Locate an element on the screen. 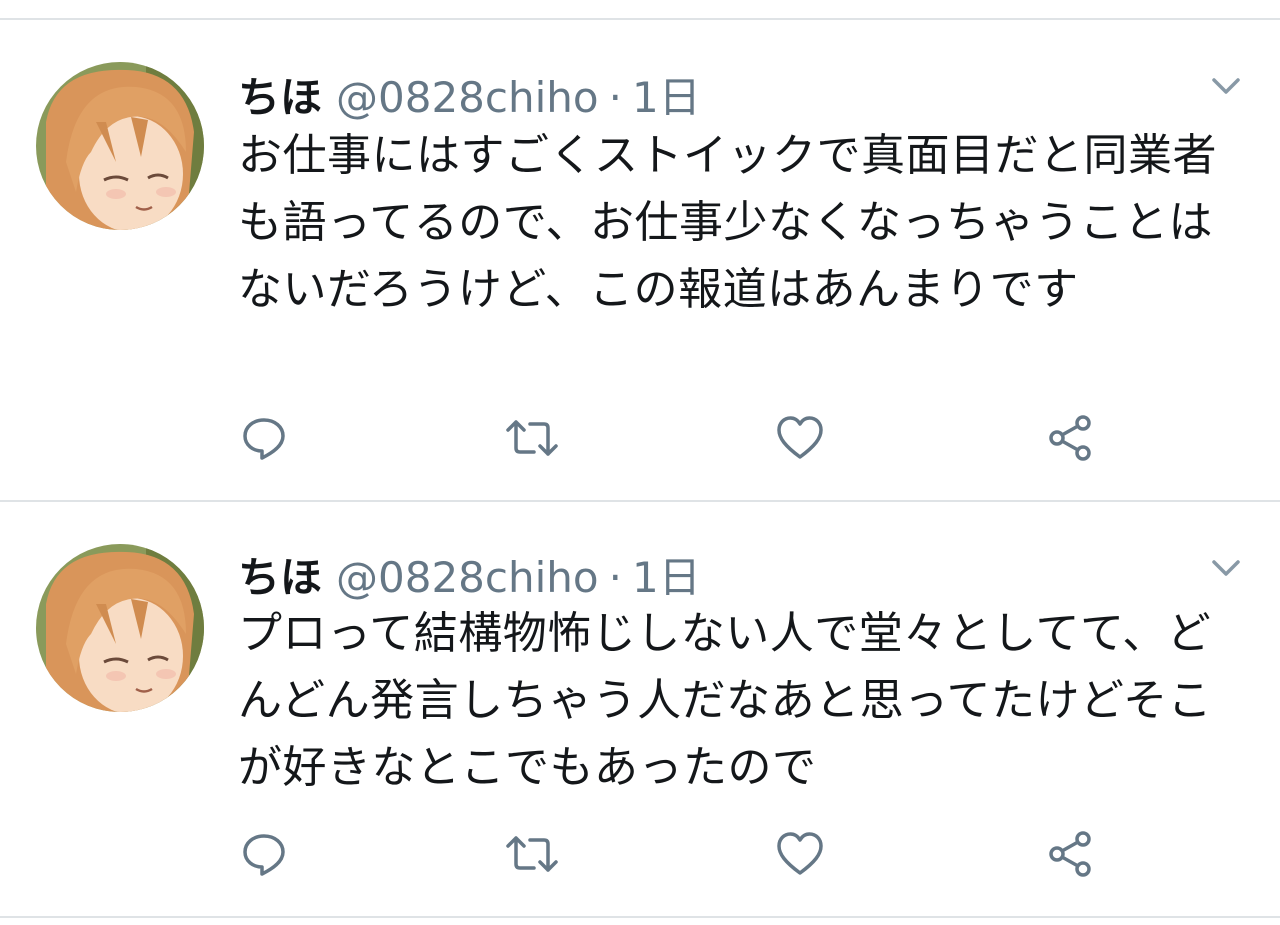 This screenshot has width=1280, height=925. tweet-divider is located at coordinates (640, 501).